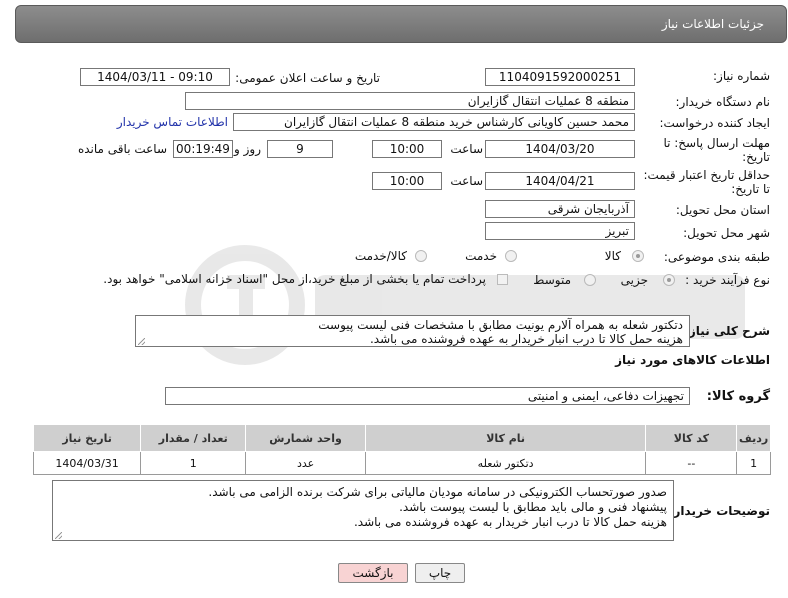 The height and width of the screenshot is (598, 788). I want to click on process-label: نوع فرآیند خرید :, so click(727, 280).